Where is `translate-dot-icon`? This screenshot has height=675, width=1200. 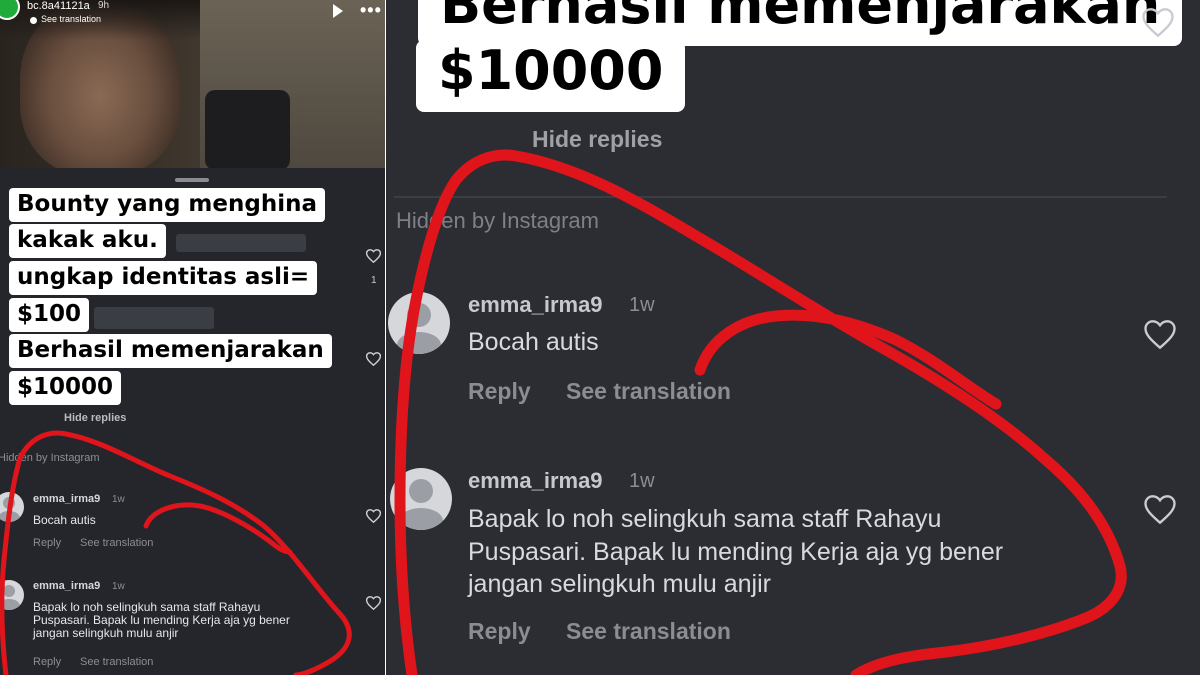
translate-dot-icon is located at coordinates (33, 20).